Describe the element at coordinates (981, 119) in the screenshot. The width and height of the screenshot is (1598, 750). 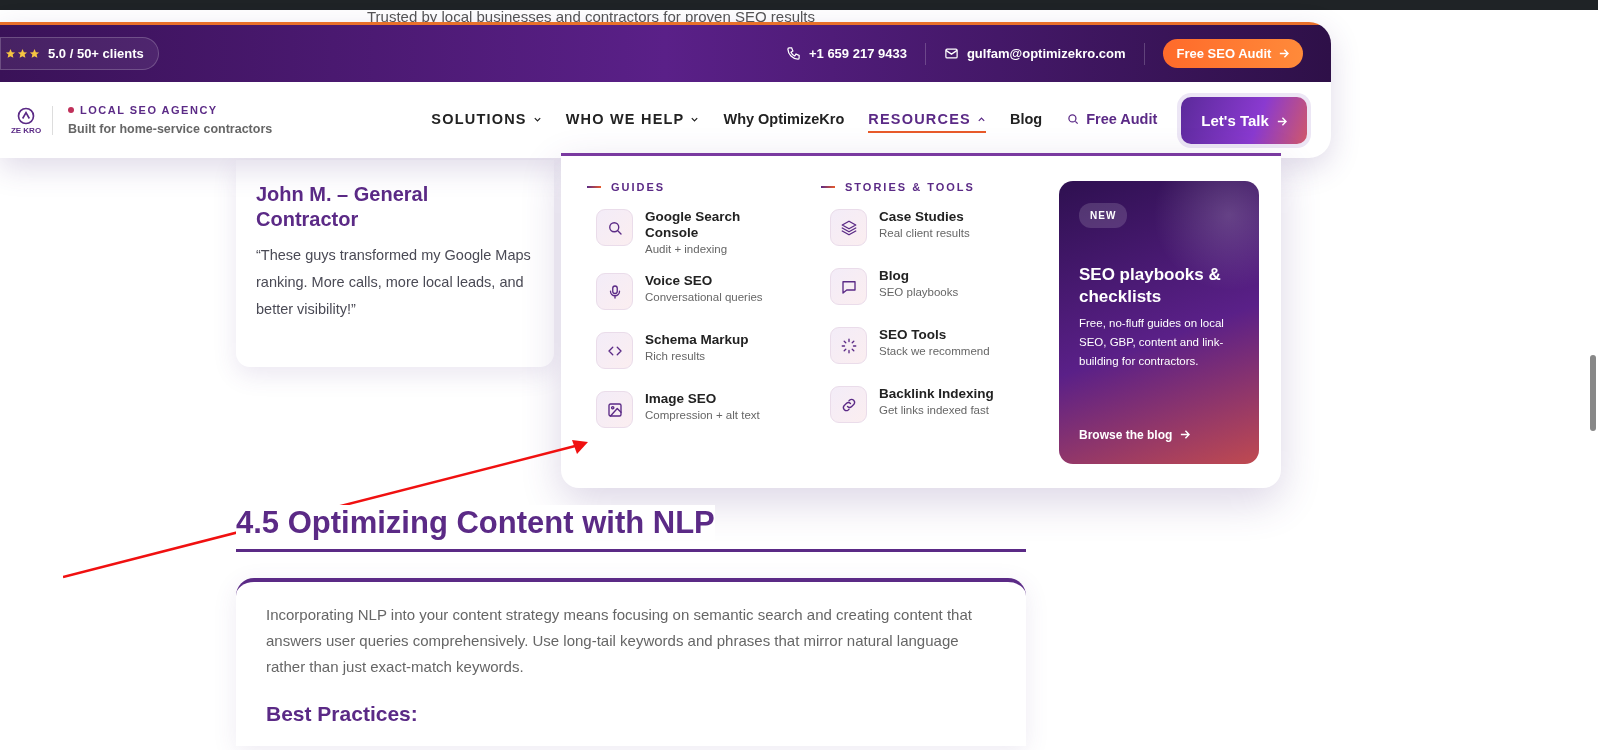
I see `caret-icon` at that location.